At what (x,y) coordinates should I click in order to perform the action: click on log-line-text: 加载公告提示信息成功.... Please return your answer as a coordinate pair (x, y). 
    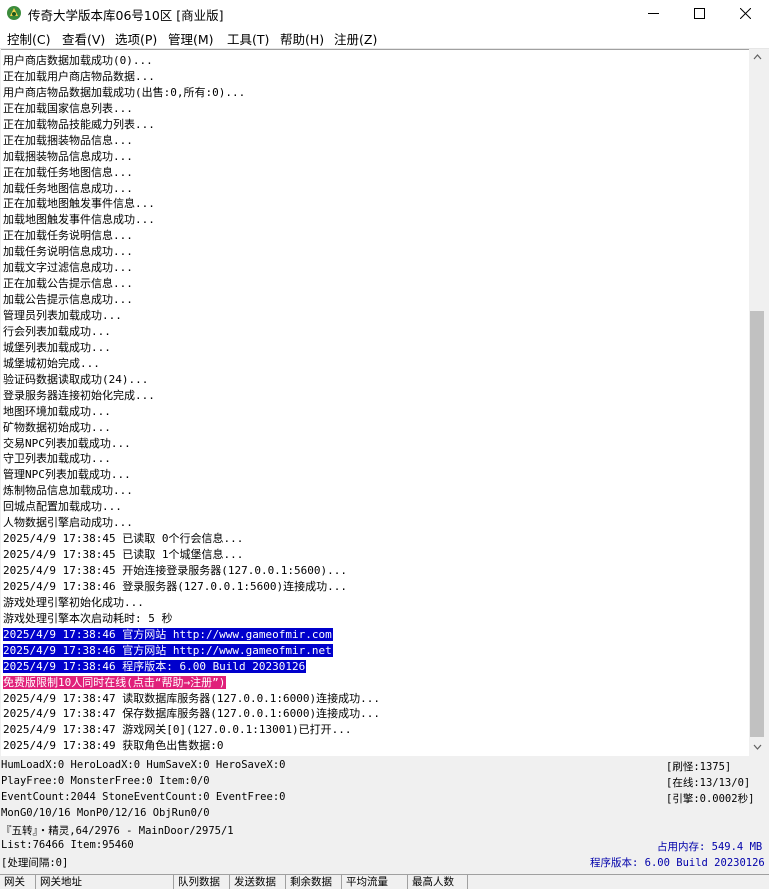
    Looking at the image, I should click on (68, 300).